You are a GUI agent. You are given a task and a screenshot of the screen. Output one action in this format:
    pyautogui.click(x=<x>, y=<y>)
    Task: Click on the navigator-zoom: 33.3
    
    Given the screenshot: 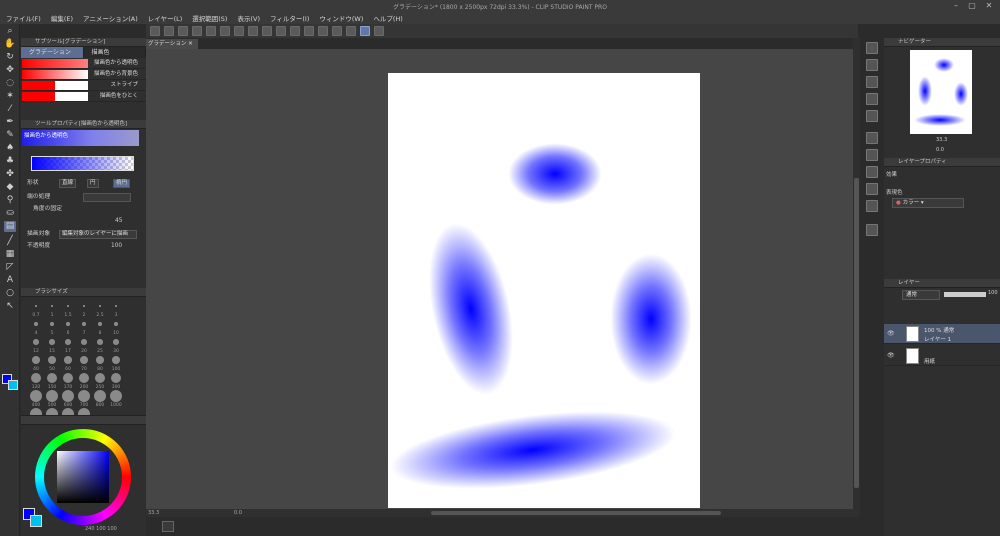 What is the action you would take?
    pyautogui.click(x=941, y=140)
    